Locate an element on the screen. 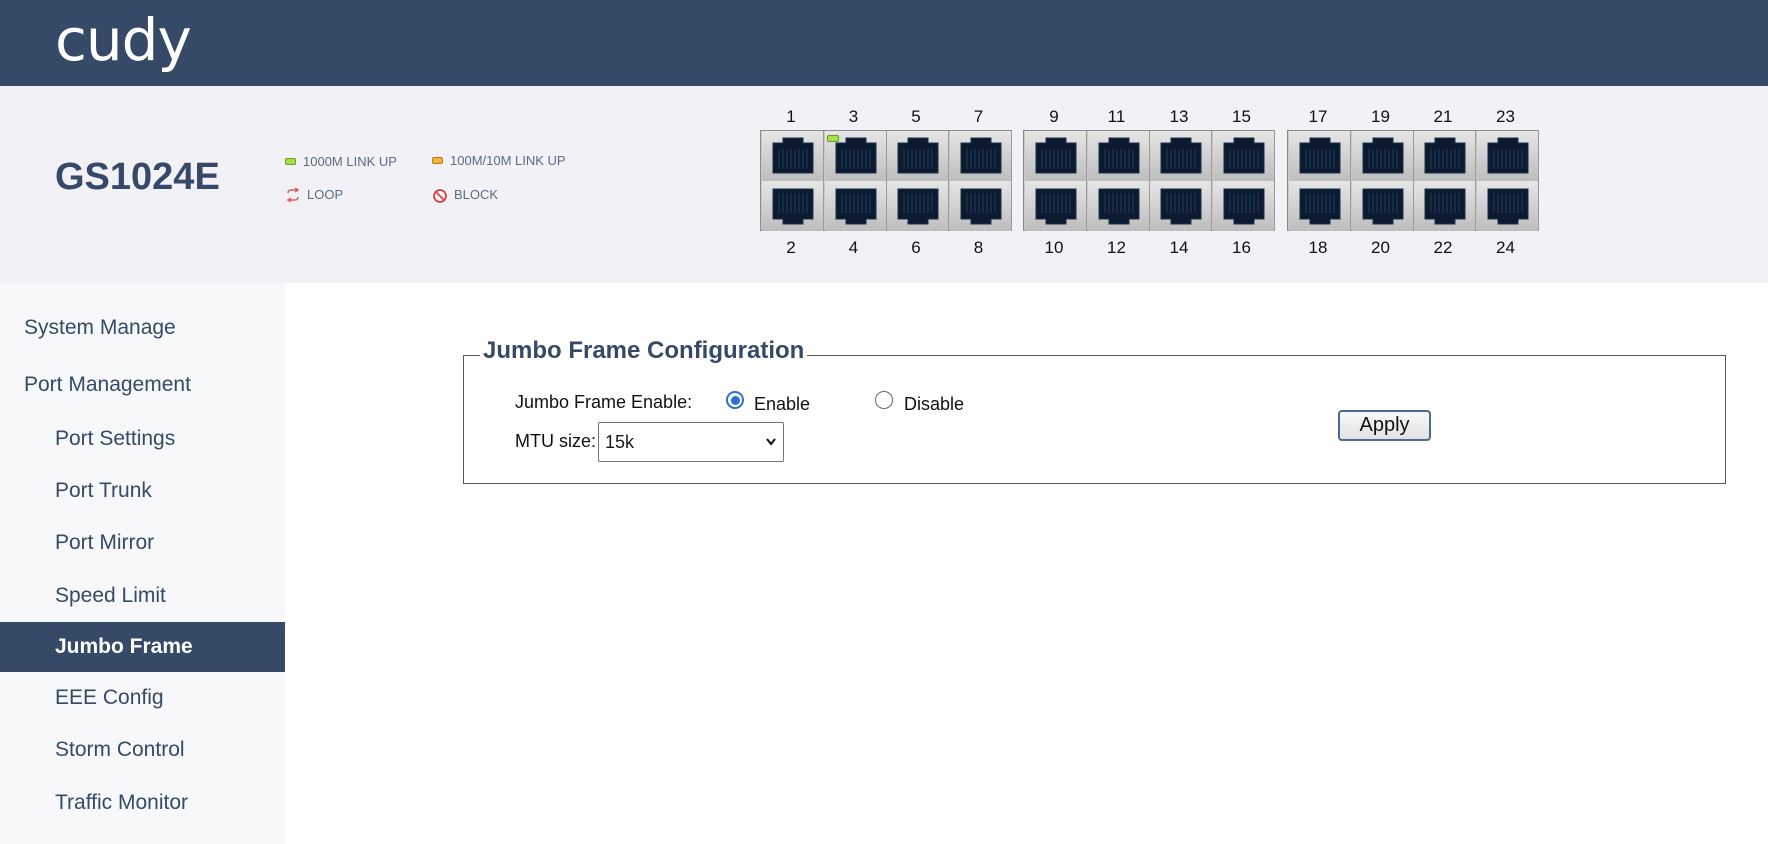 The width and height of the screenshot is (1768, 844). port-number-label: 24 is located at coordinates (1505, 247).